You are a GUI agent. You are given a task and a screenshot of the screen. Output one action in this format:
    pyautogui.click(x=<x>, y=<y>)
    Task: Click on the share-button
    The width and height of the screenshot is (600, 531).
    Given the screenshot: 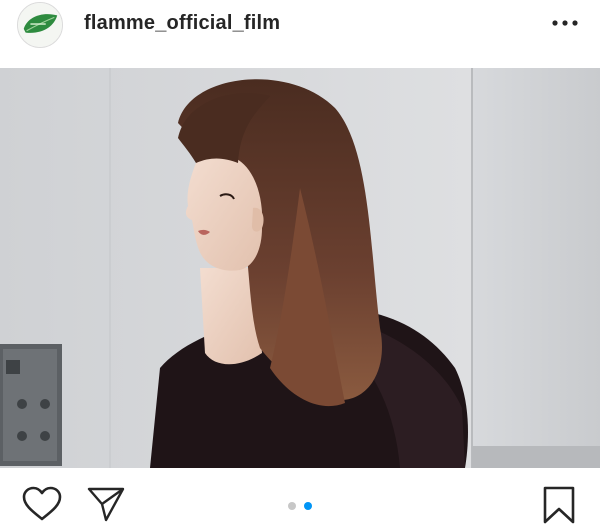 What is the action you would take?
    pyautogui.click(x=106, y=504)
    